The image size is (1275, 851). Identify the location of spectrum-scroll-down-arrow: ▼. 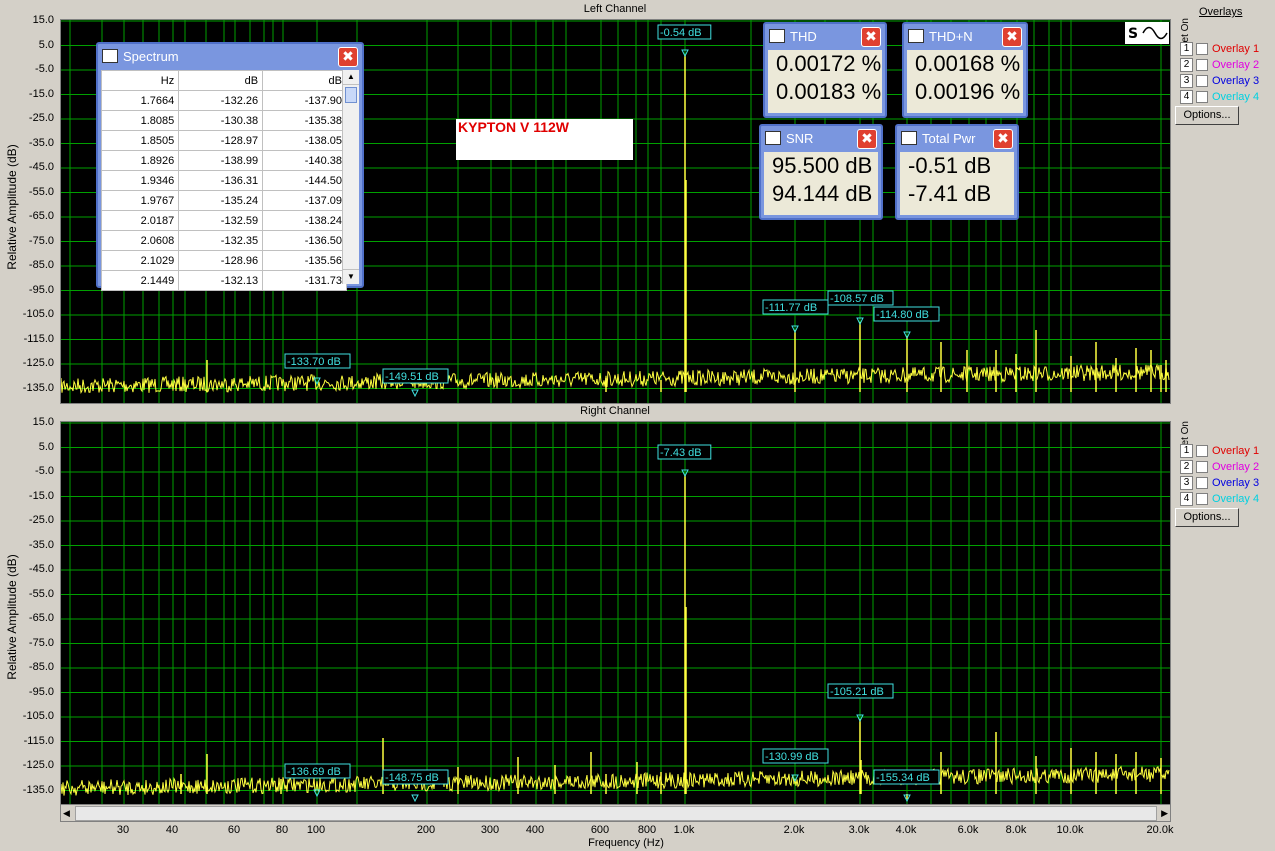
(351, 276).